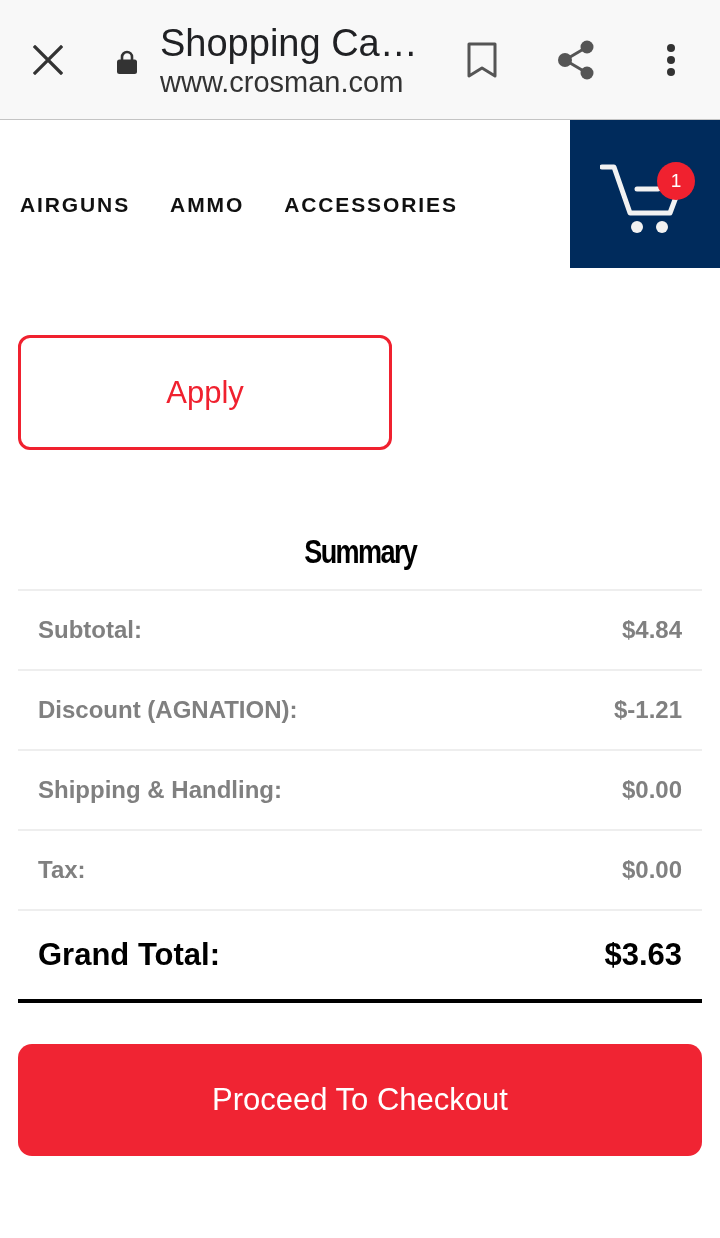 The image size is (720, 1238). Describe the element at coordinates (282, 81) in the screenshot. I see `page-url: www.crosman.com` at that location.